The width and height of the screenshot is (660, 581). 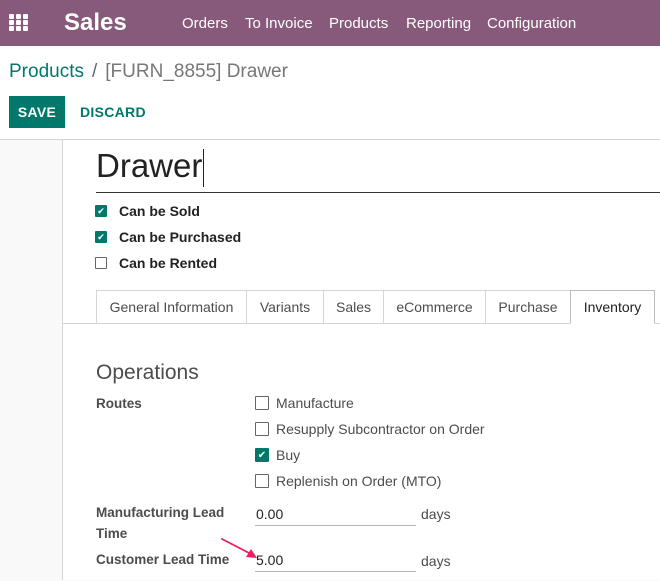 I want to click on tab-sales: Sales, so click(x=353, y=306).